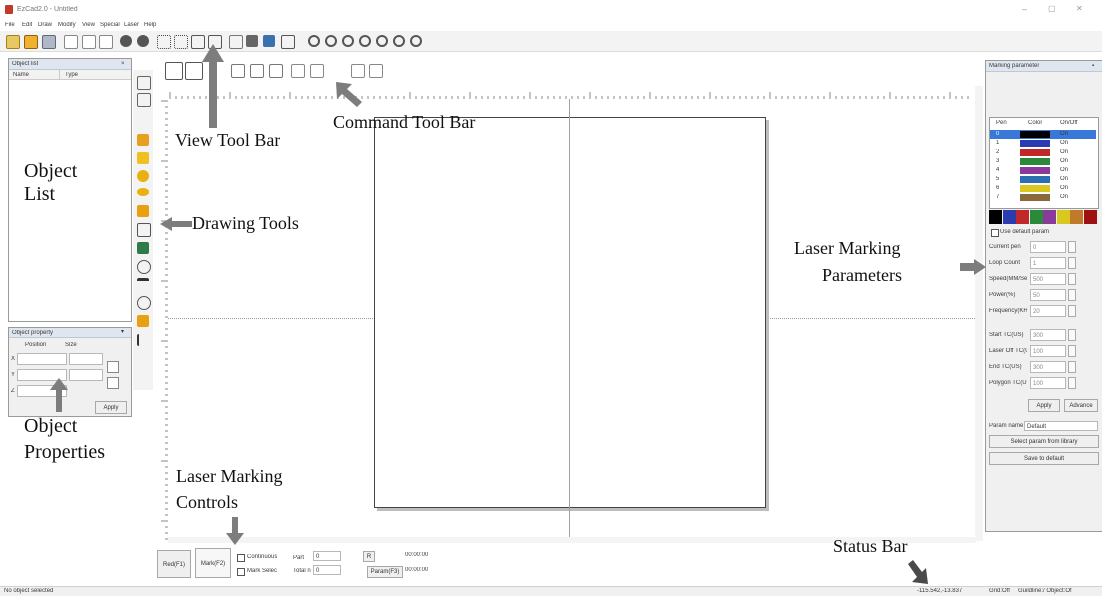 The width and height of the screenshot is (1102, 596). Describe the element at coordinates (88, 25) in the screenshot. I see `menu-view: View` at that location.